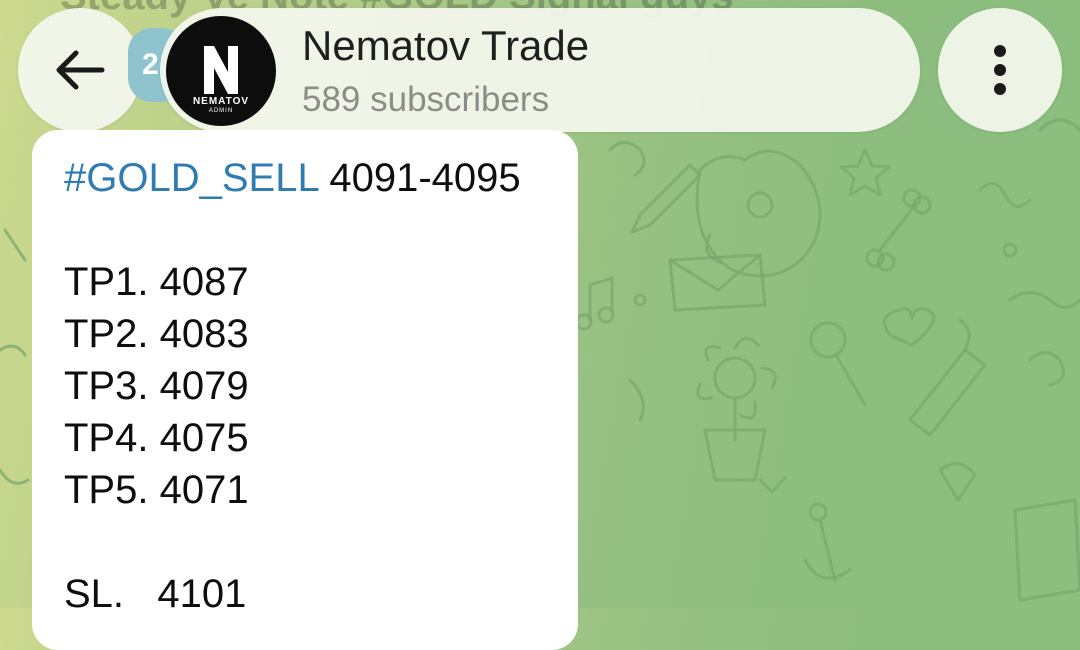 The height and width of the screenshot is (650, 1080). I want to click on take-profit-line: TP3. 4079, so click(156, 386).